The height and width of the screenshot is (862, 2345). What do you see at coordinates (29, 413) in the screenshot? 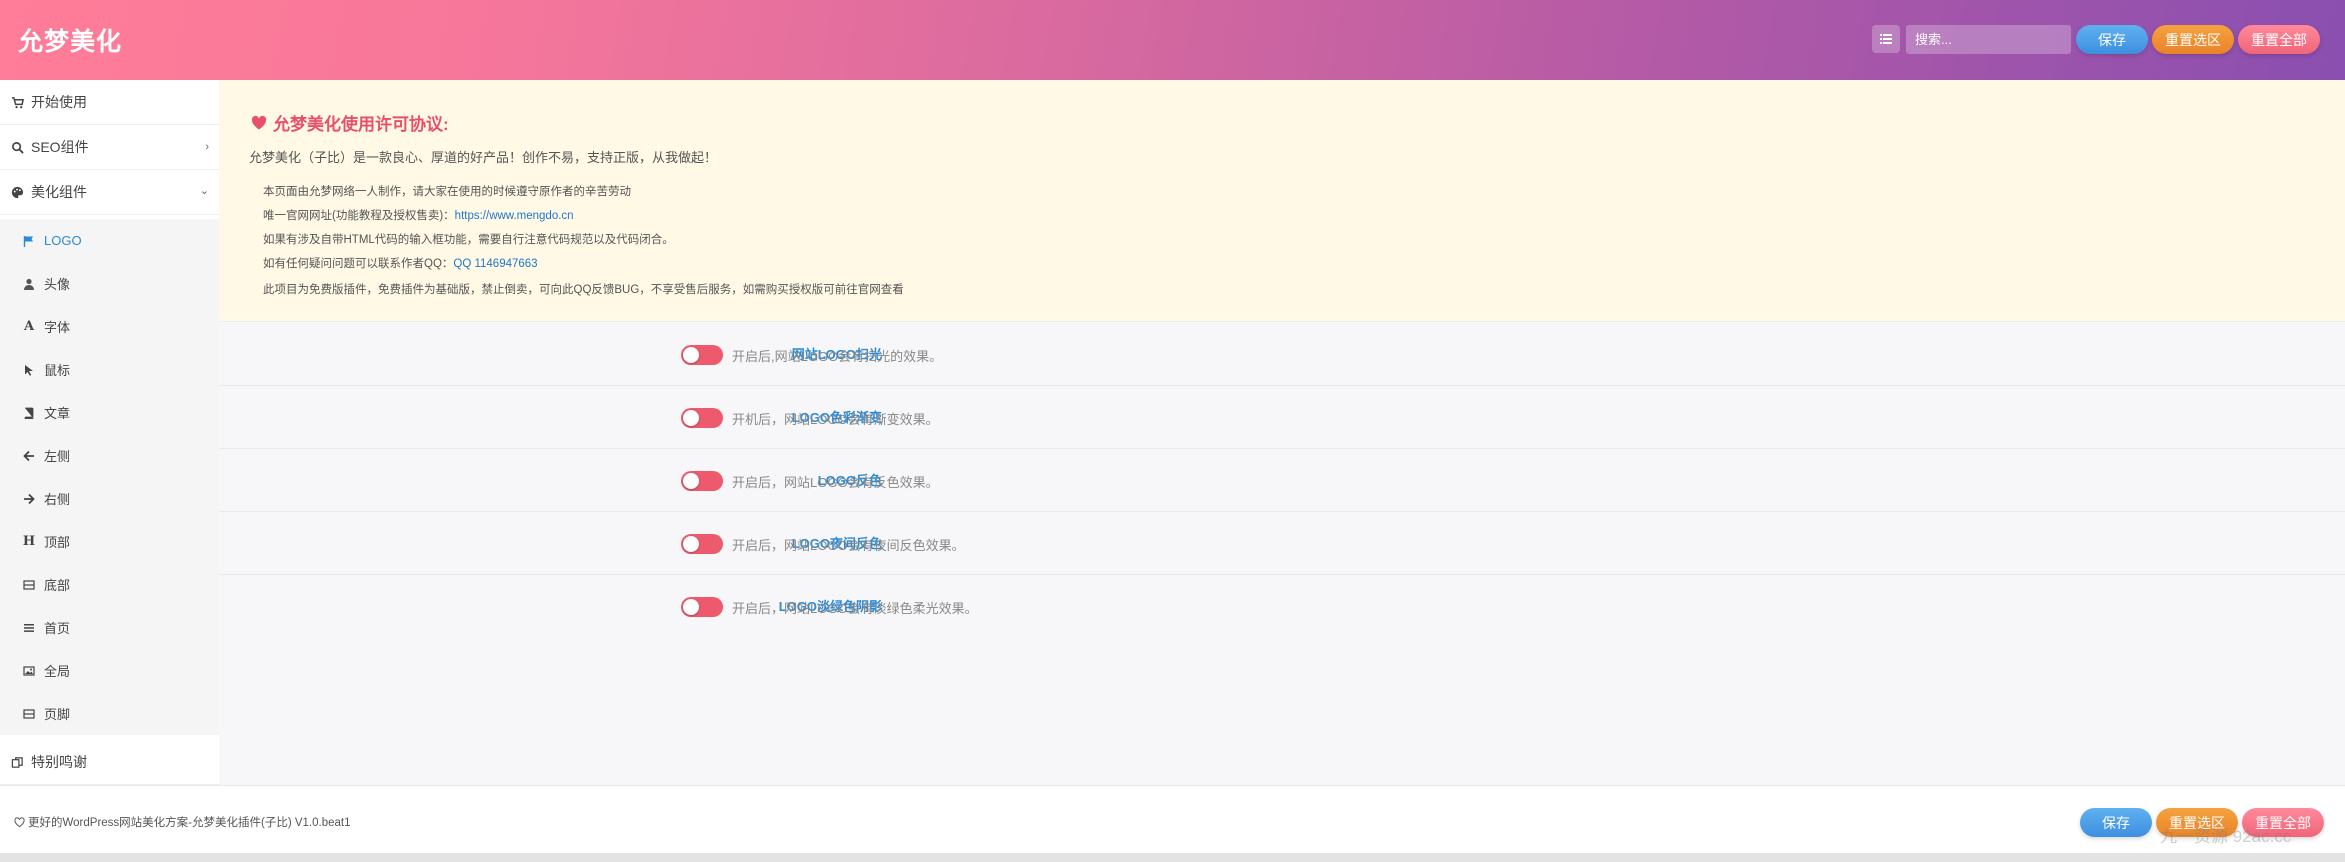
I see `book-icon` at bounding box center [29, 413].